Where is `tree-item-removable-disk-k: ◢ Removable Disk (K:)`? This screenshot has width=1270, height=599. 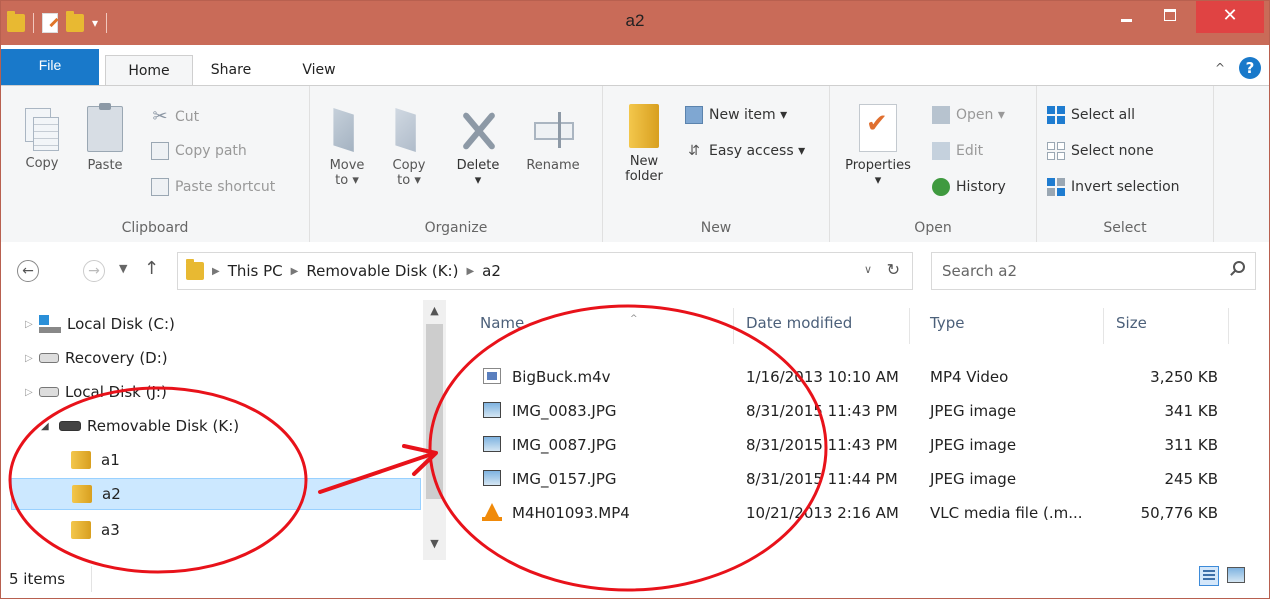 tree-item-removable-disk-k: ◢ Removable Disk (K:) is located at coordinates (230, 426).